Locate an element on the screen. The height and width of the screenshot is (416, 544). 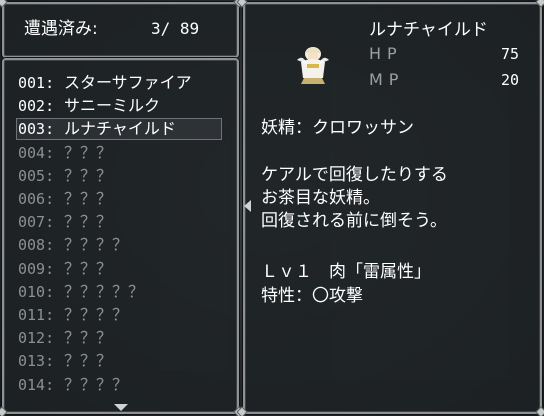
enemy-list-item: 007: ？？？ is located at coordinates (65, 222).